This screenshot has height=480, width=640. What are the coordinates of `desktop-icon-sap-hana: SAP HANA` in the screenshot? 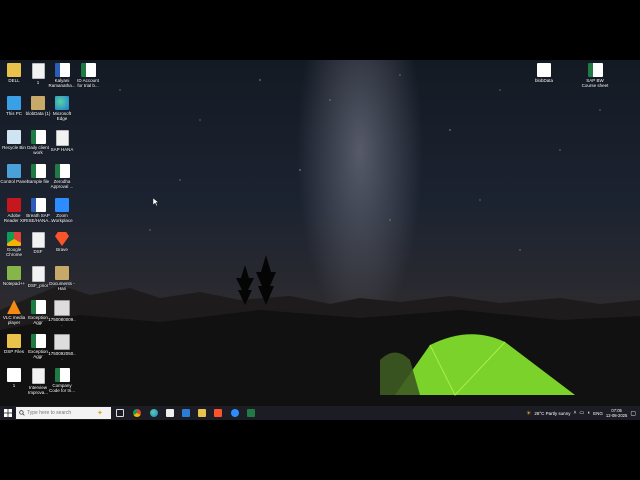 It's located at (62, 141).